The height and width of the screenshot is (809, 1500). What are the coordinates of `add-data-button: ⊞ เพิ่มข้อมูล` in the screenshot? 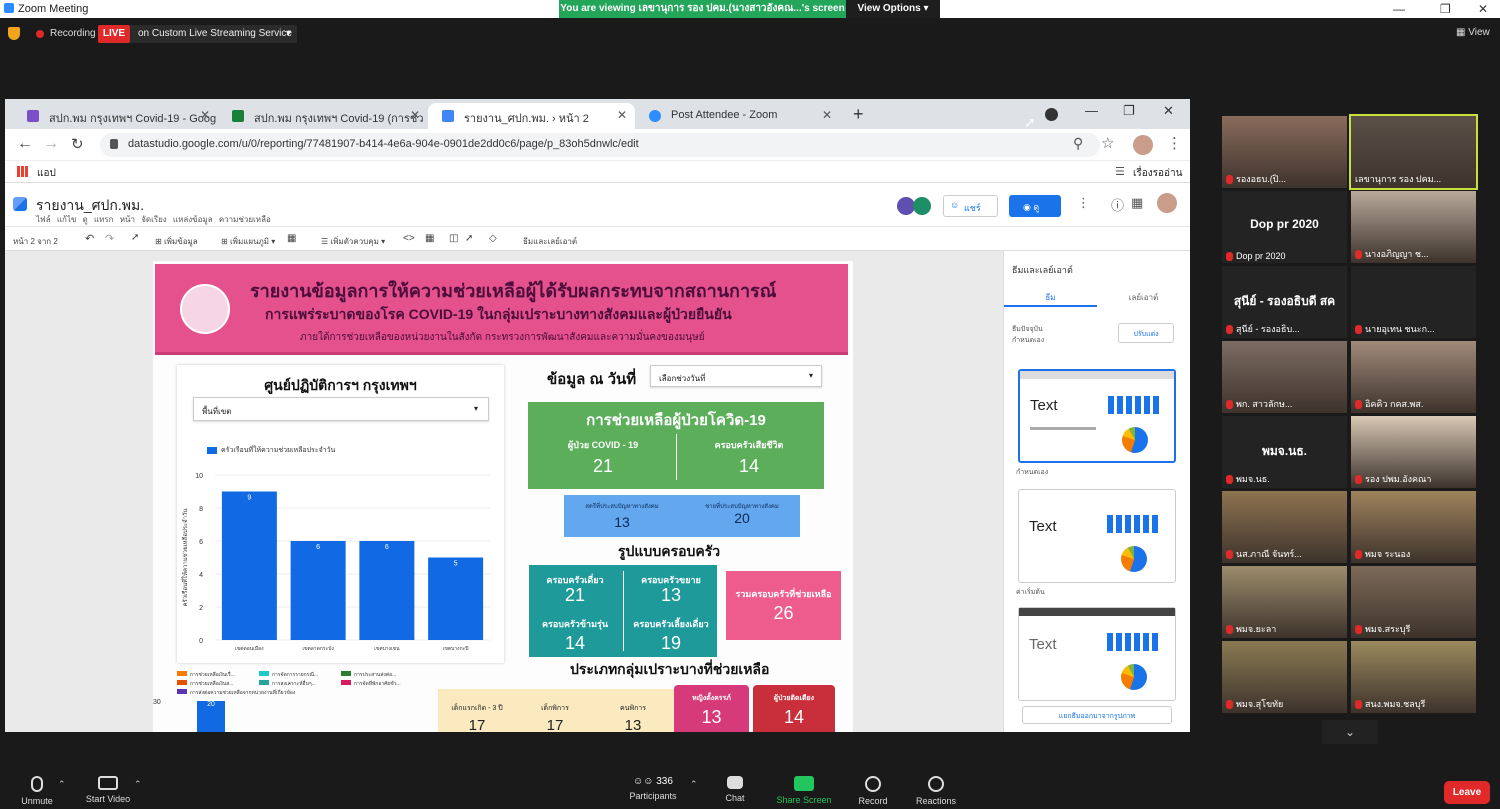 It's located at (176, 241).